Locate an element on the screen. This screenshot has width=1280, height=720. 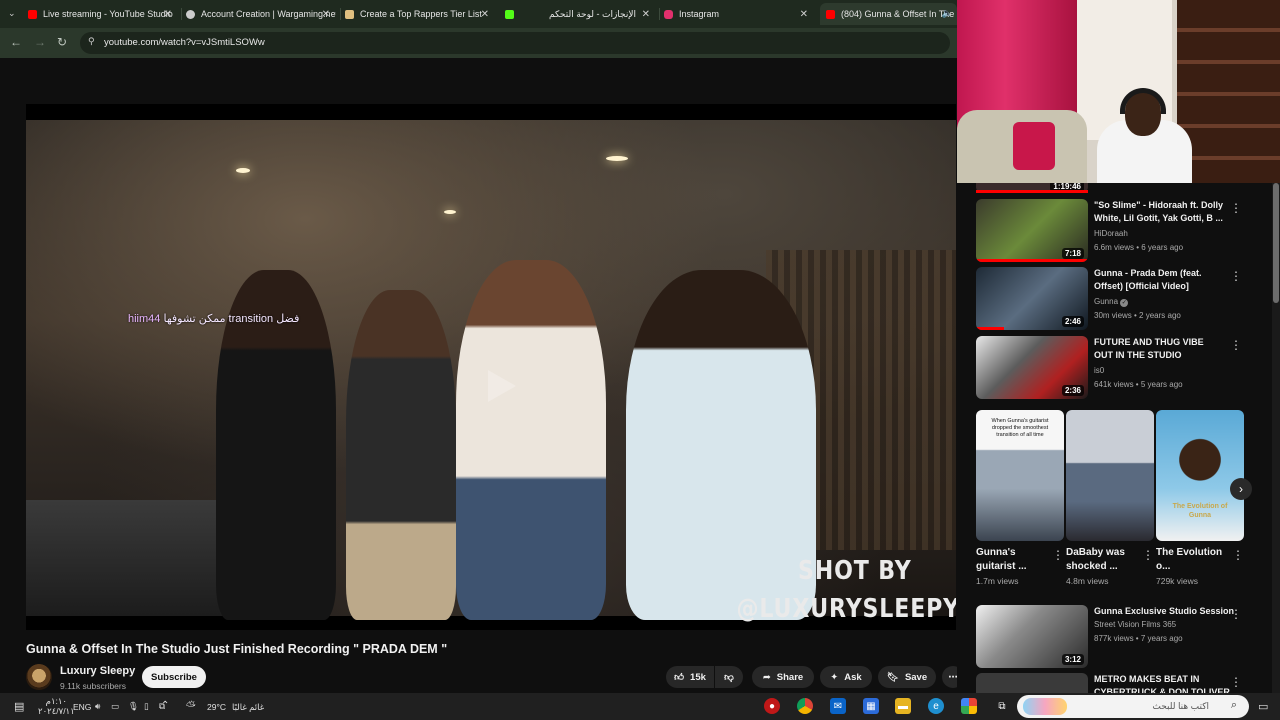
channel-name: Luxury Sleepy is located at coordinates (97, 671).